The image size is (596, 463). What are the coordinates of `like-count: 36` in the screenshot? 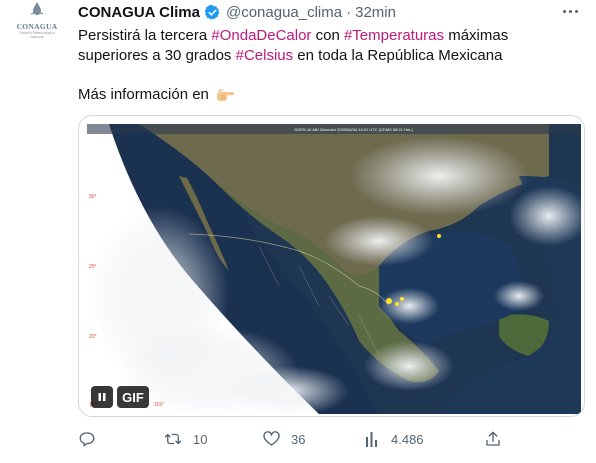 It's located at (298, 439).